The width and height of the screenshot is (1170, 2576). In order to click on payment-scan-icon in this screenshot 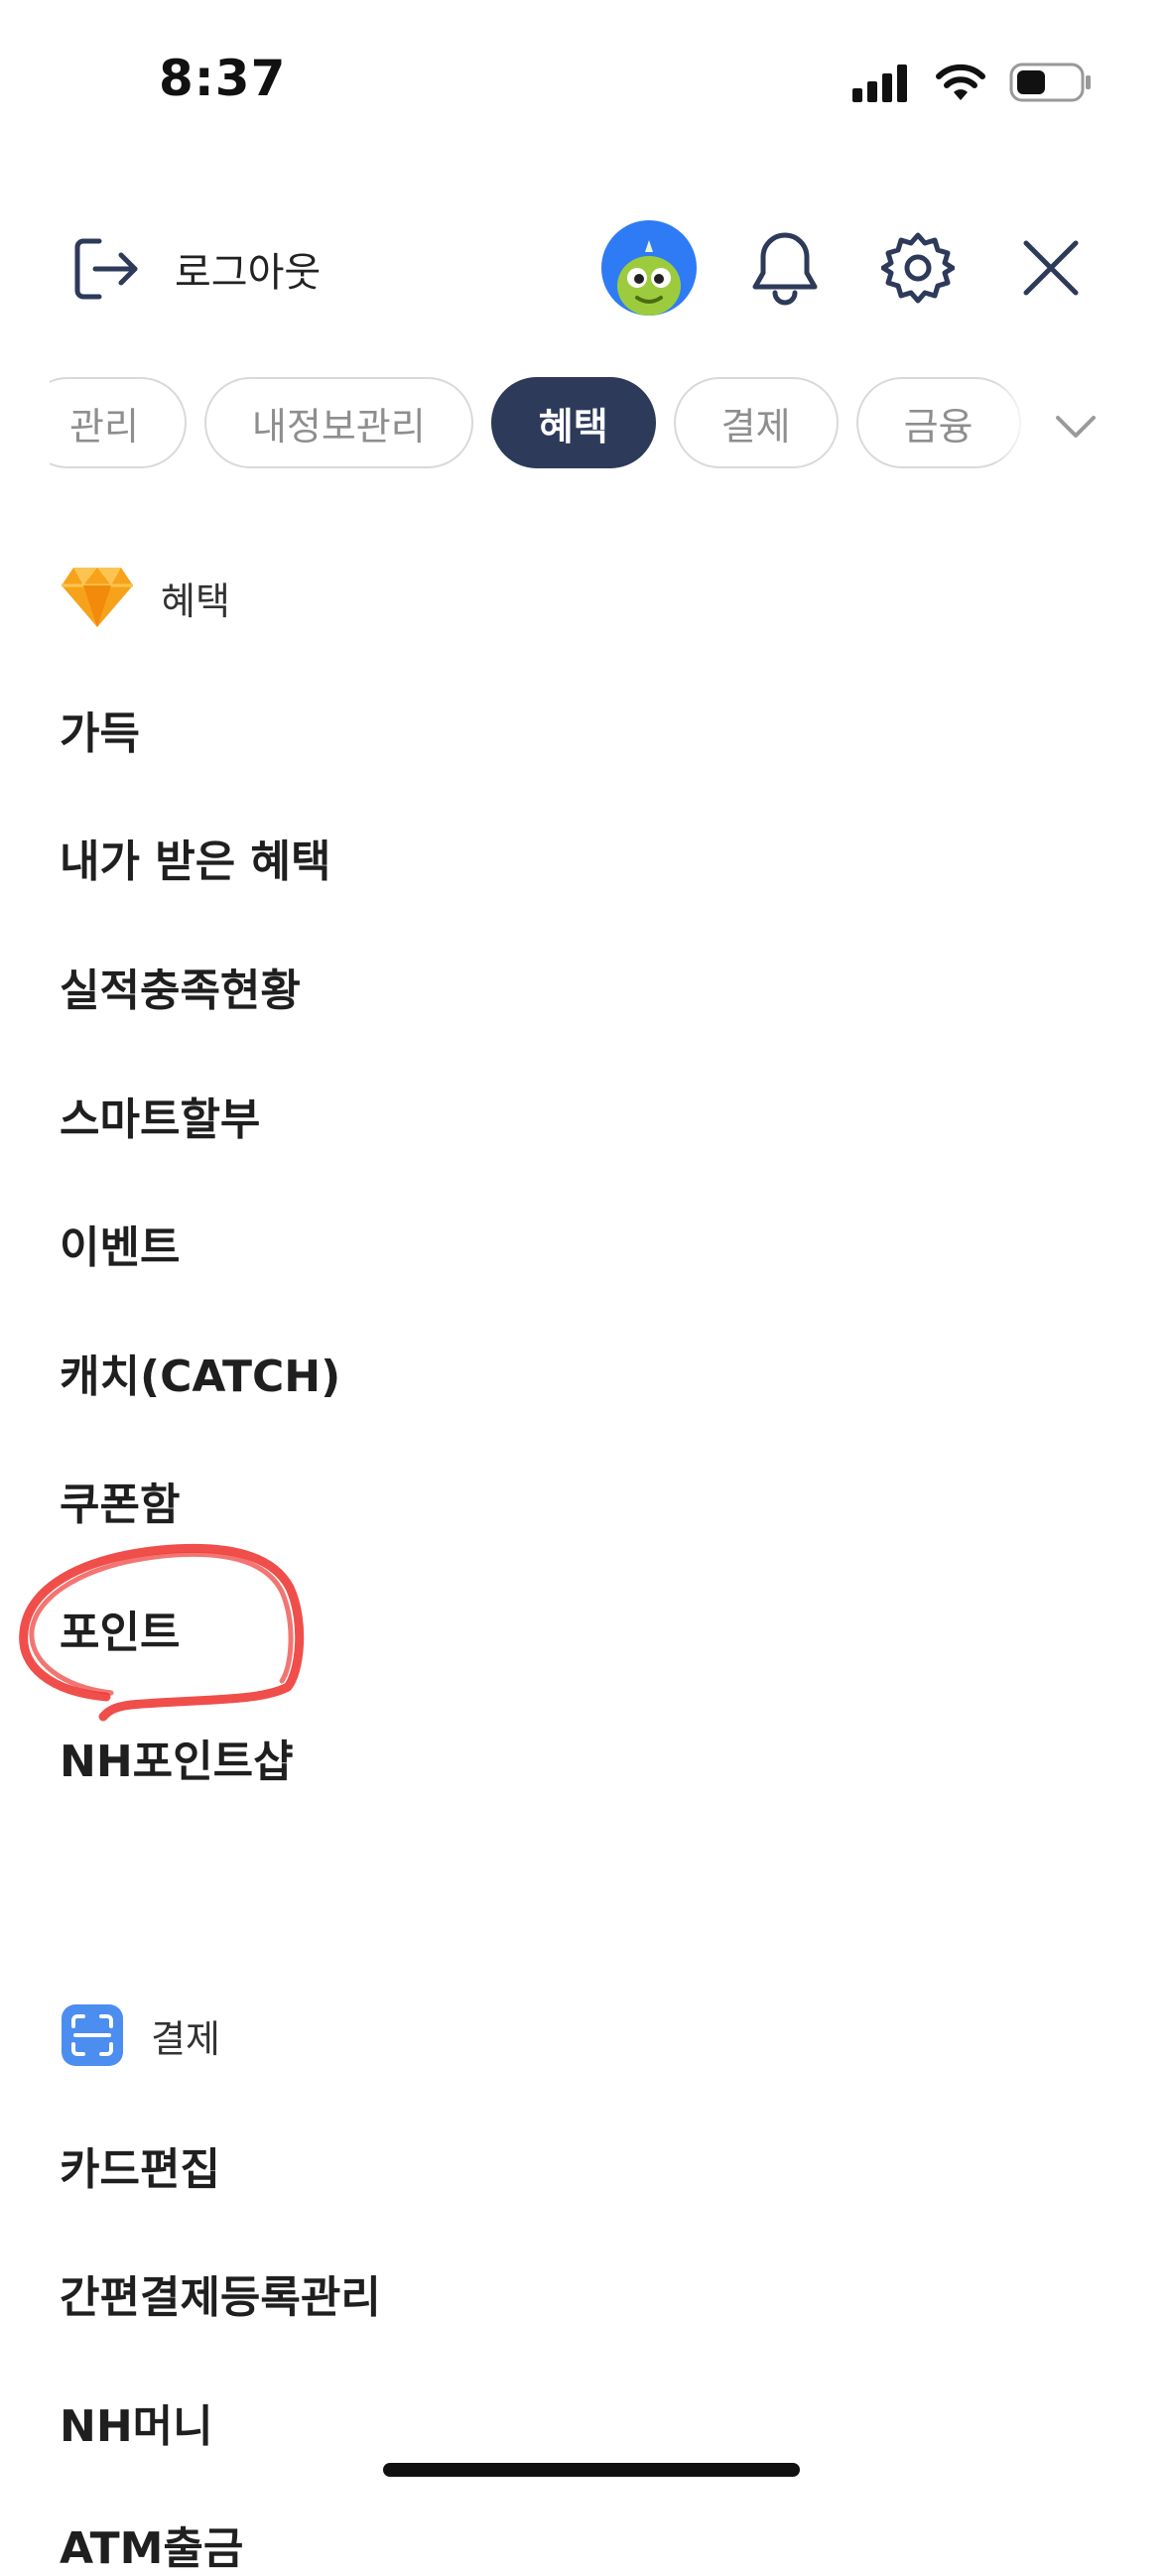, I will do `click(92, 2035)`.